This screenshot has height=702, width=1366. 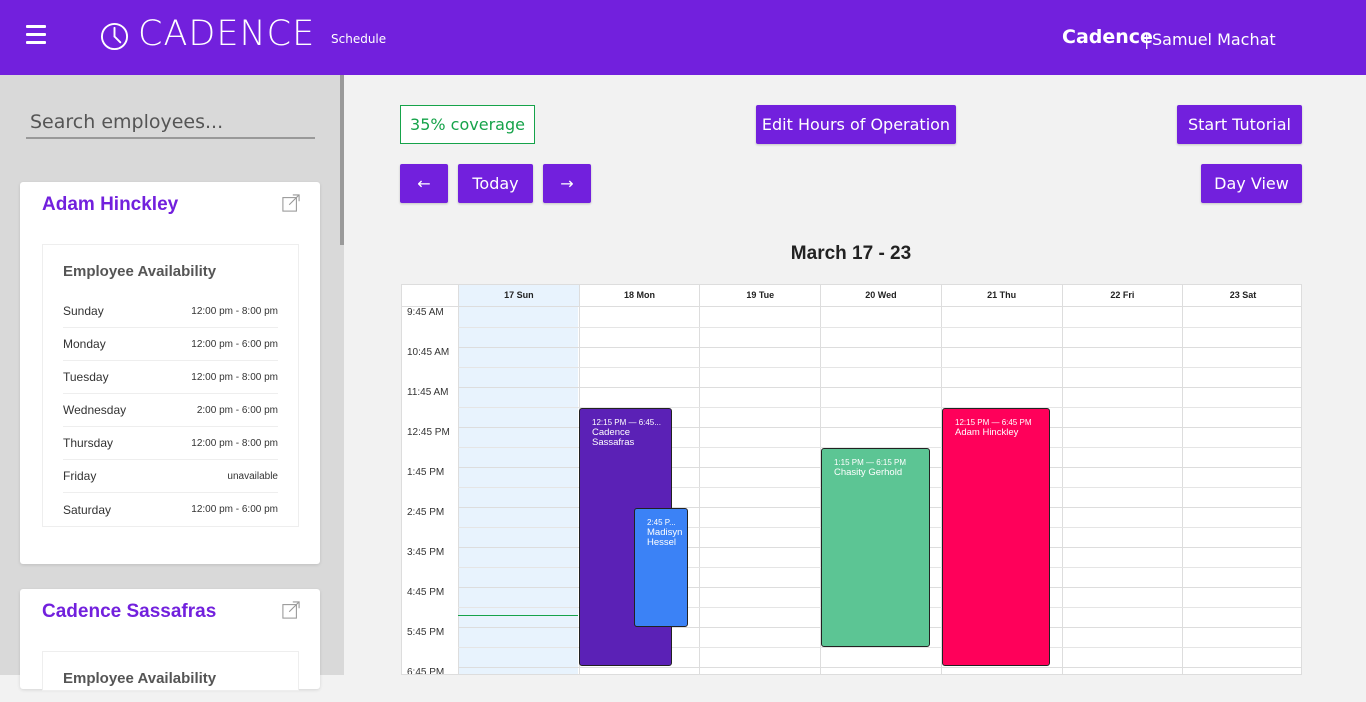 I want to click on availability-day: Saturday, so click(x=87, y=509).